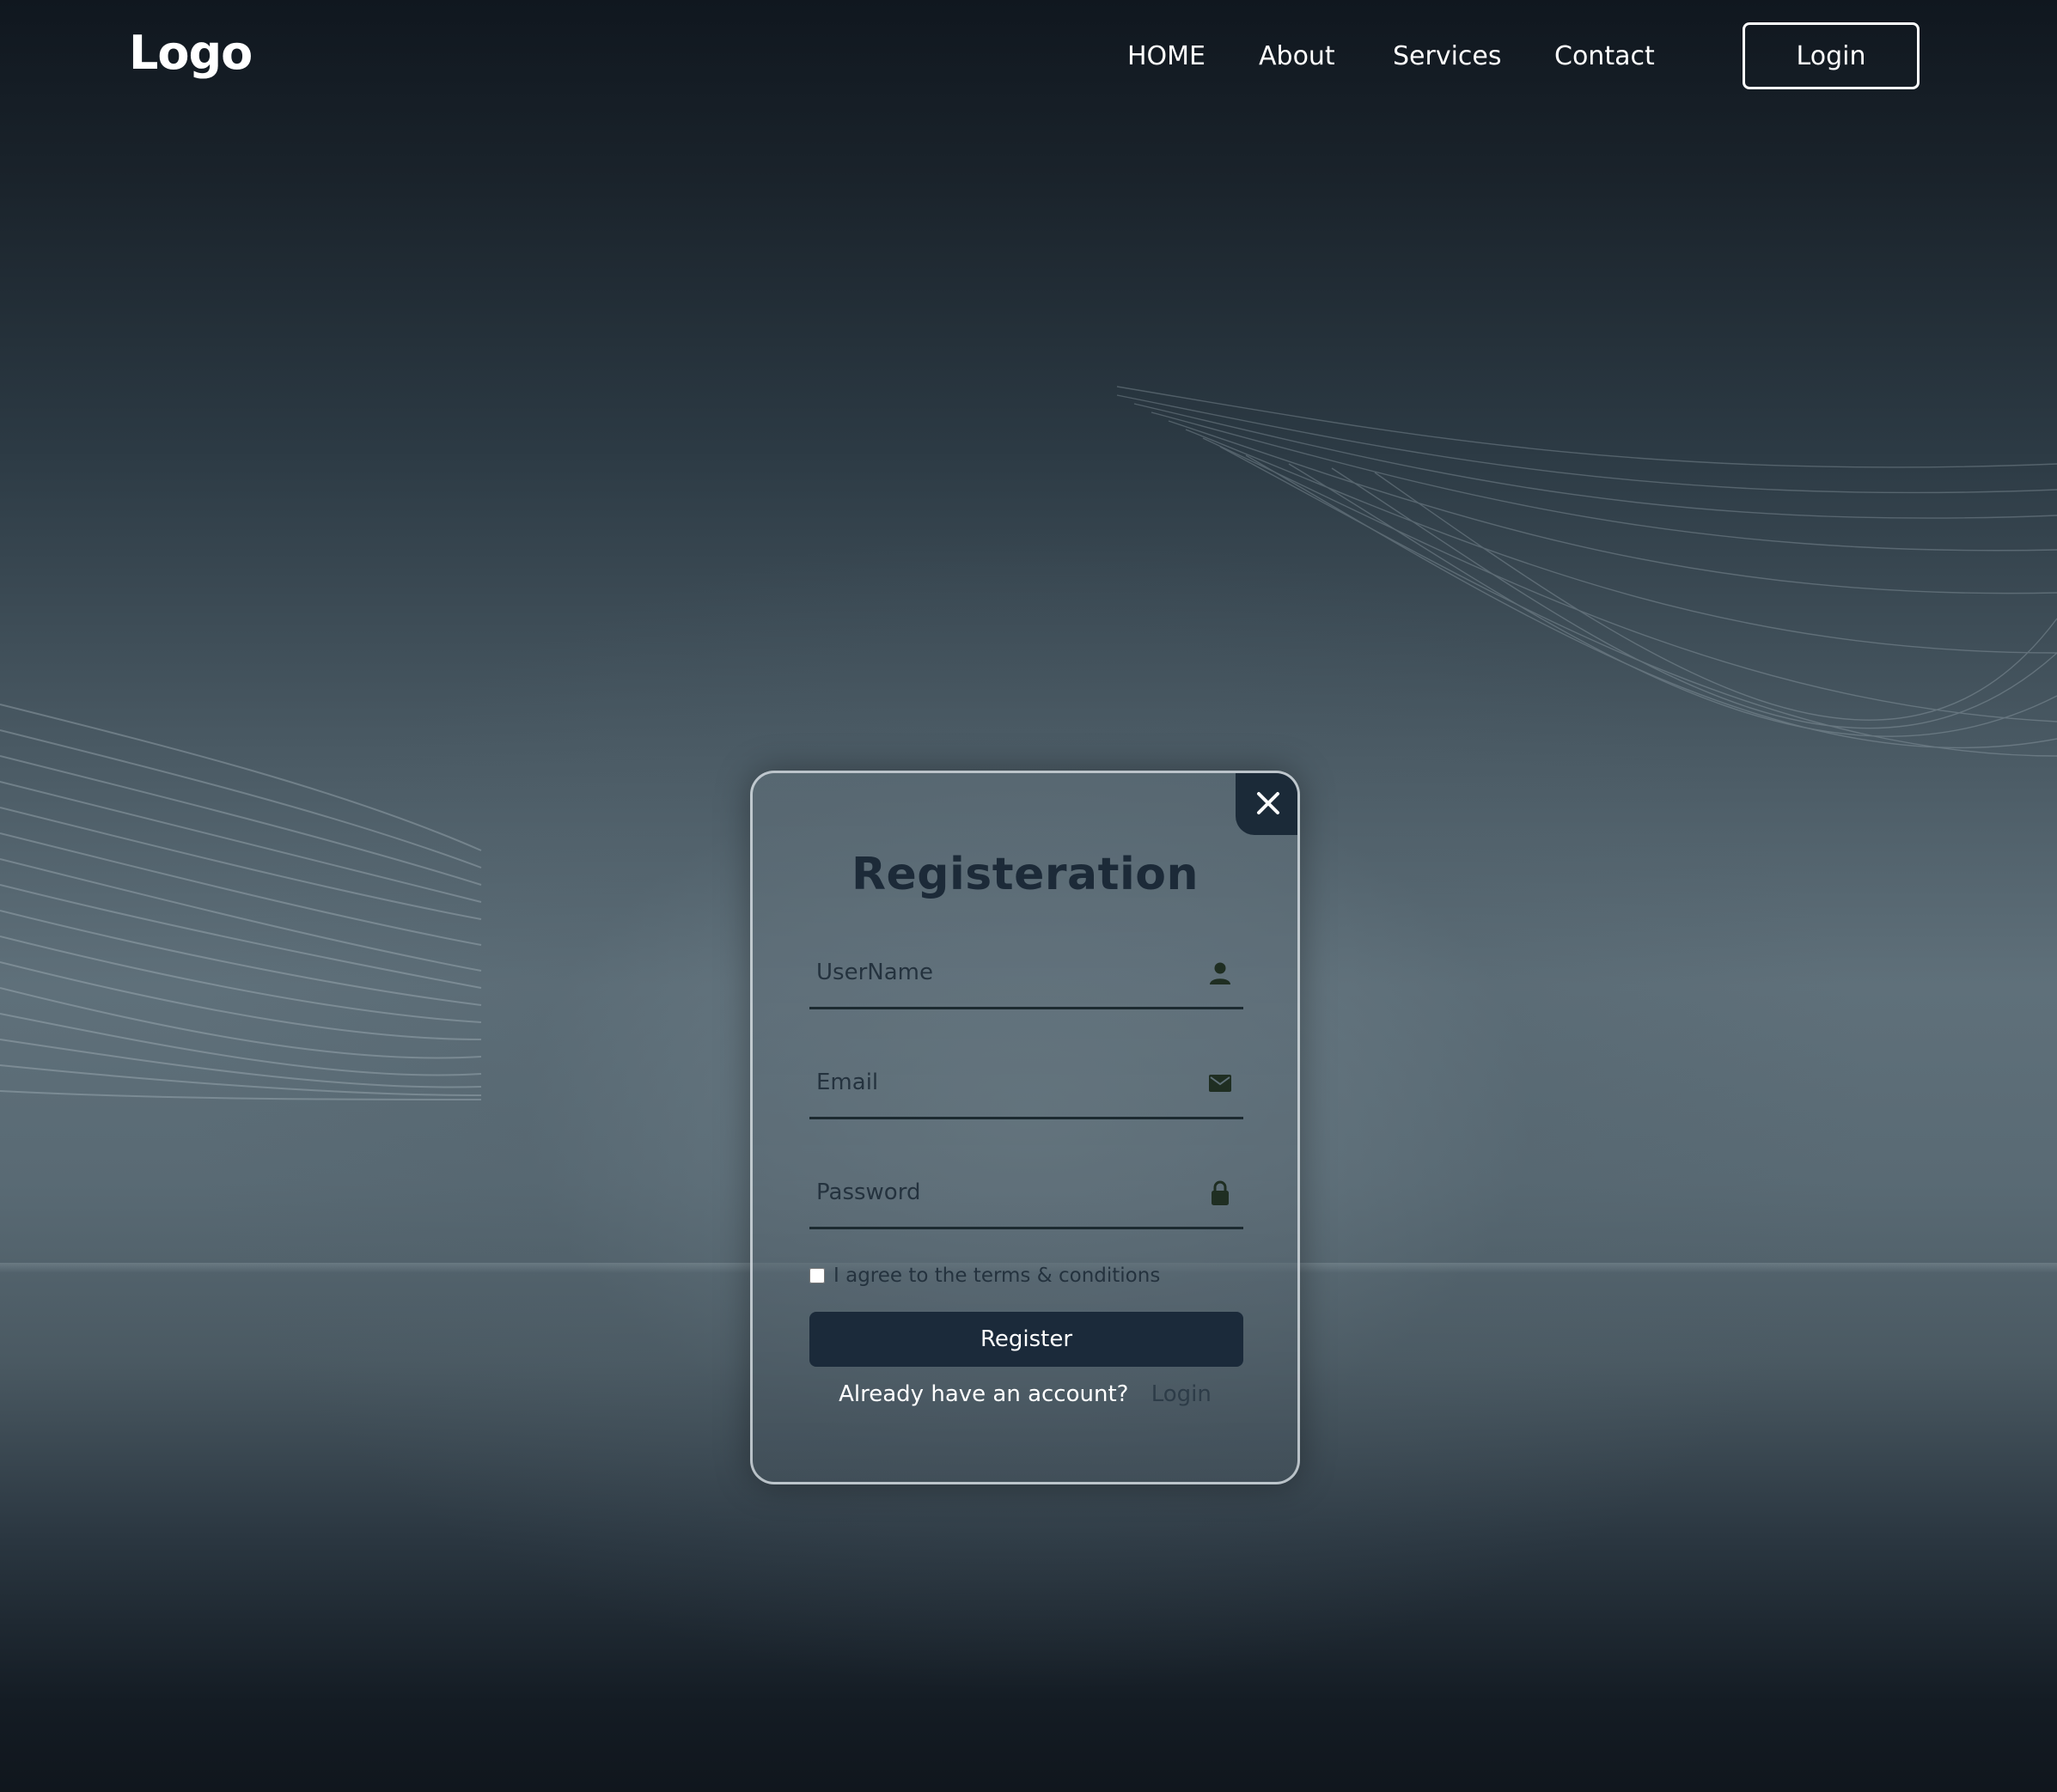 The width and height of the screenshot is (2057, 1792). I want to click on email-input, so click(997, 1082).